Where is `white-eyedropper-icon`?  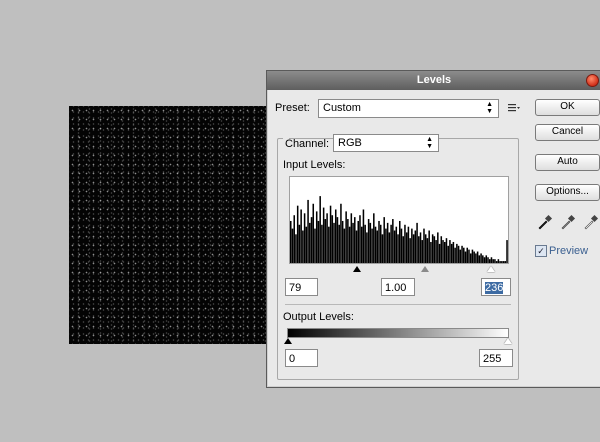 white-eyedropper-icon is located at coordinates (591, 222).